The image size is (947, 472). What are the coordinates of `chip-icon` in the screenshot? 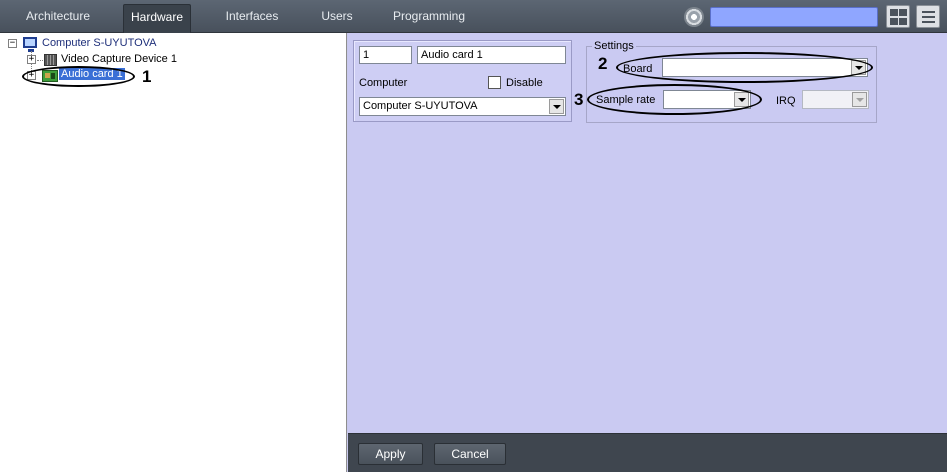 It's located at (50, 60).